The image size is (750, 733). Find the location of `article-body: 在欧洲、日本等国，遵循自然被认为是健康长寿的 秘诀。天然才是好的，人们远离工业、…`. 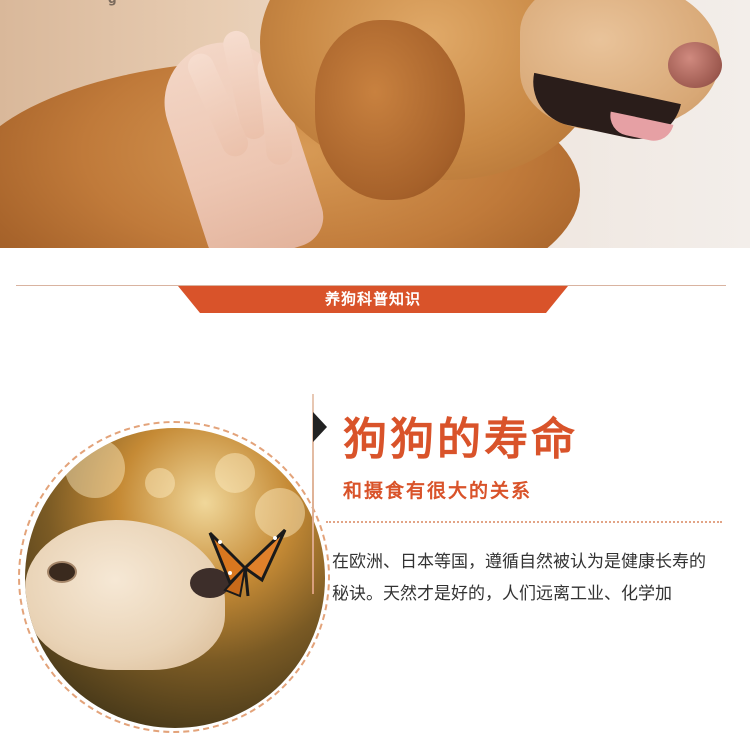

article-body: 在欧洲、日本等国，遵循自然被认为是健康长寿的 秘诀。天然才是好的，人们远离工业、… is located at coordinates (532, 578).